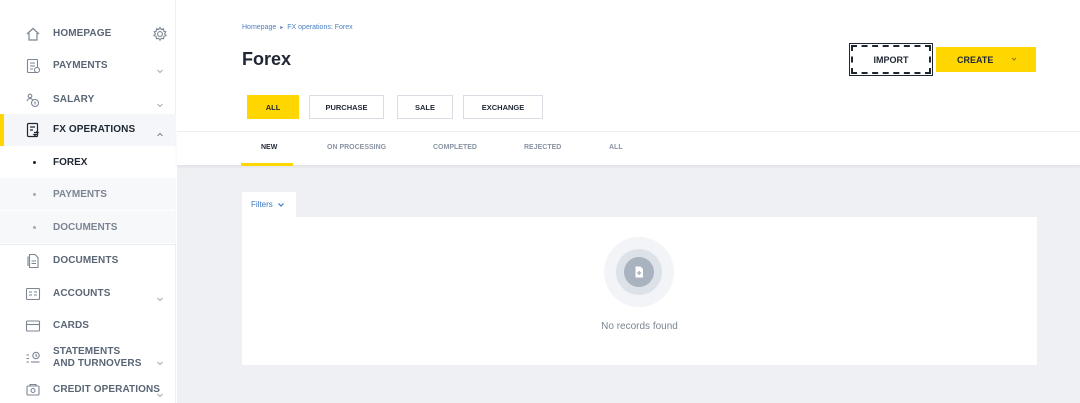 This screenshot has width=1080, height=403. Describe the element at coordinates (33, 358) in the screenshot. I see `statements-icon` at that location.